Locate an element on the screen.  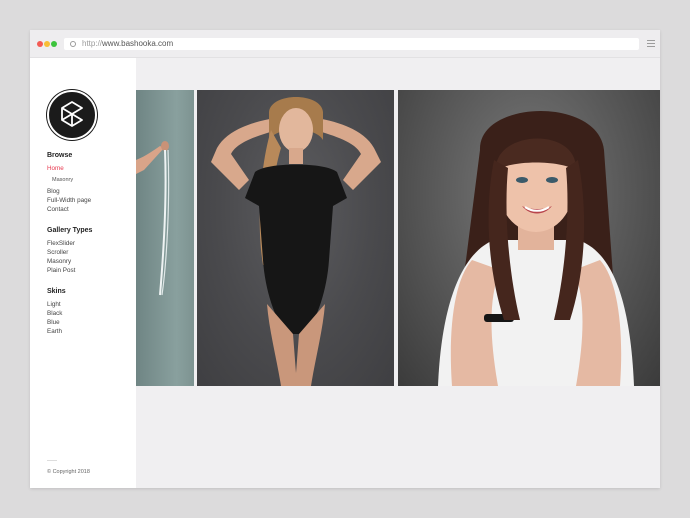
nav-scroller: Scroller is located at coordinates (57, 253).